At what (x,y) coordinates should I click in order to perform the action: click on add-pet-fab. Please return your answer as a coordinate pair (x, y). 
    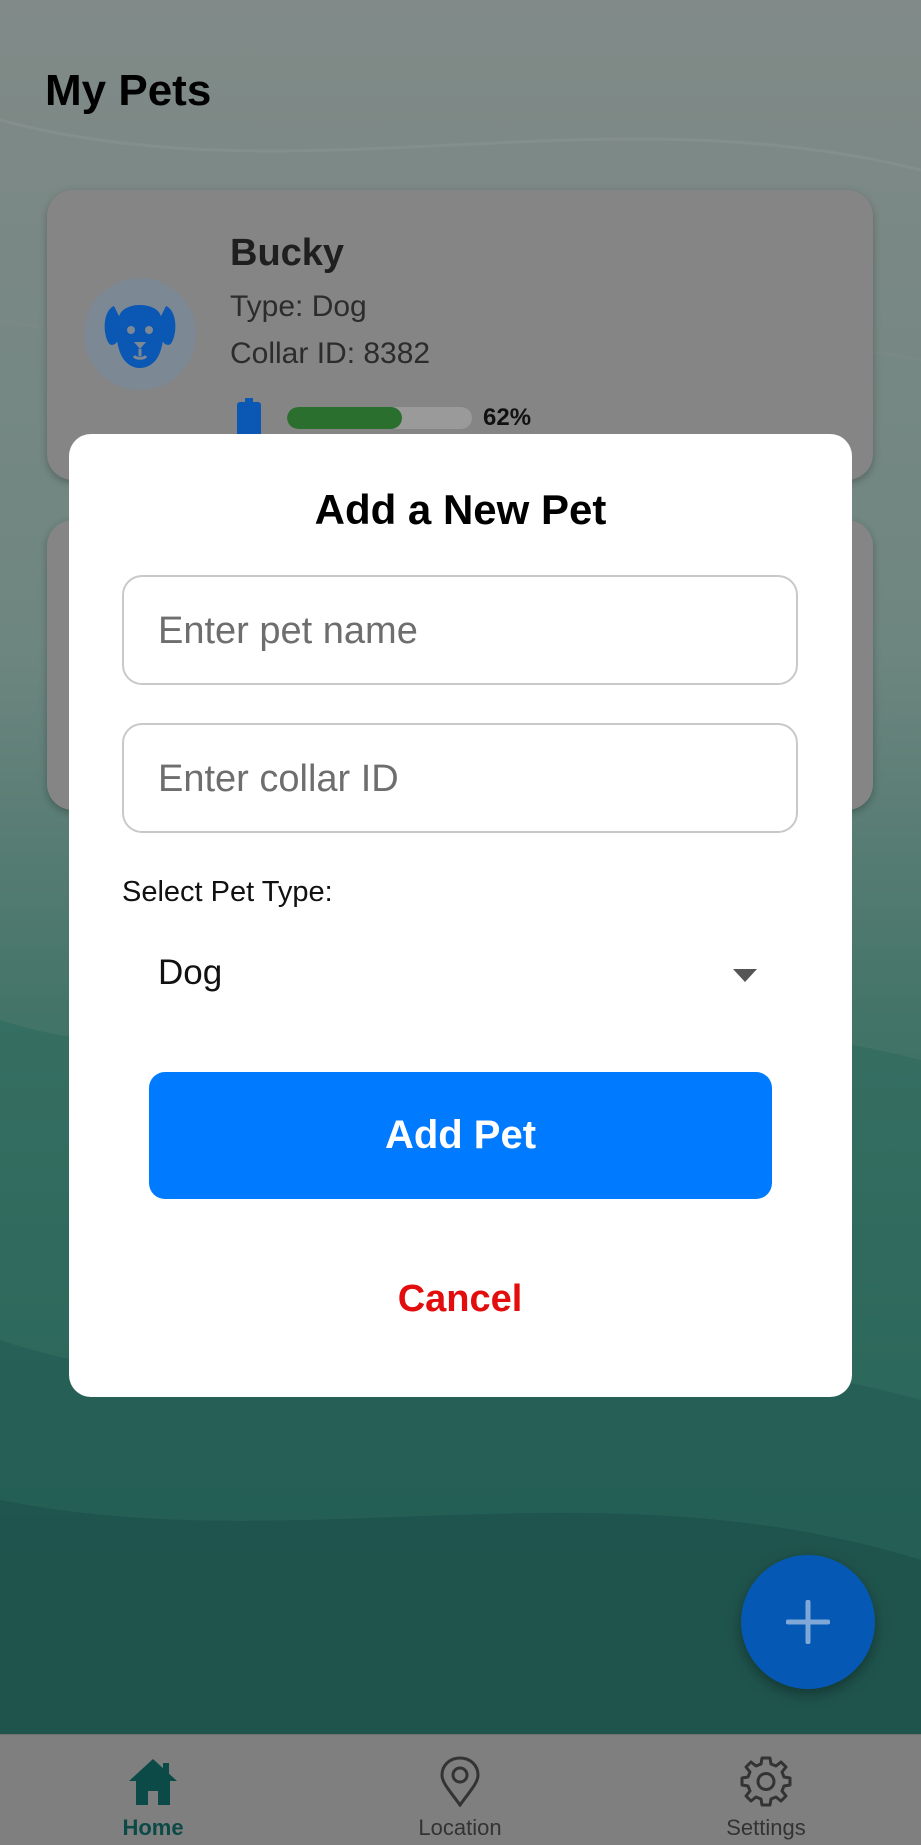
    Looking at the image, I should click on (808, 1622).